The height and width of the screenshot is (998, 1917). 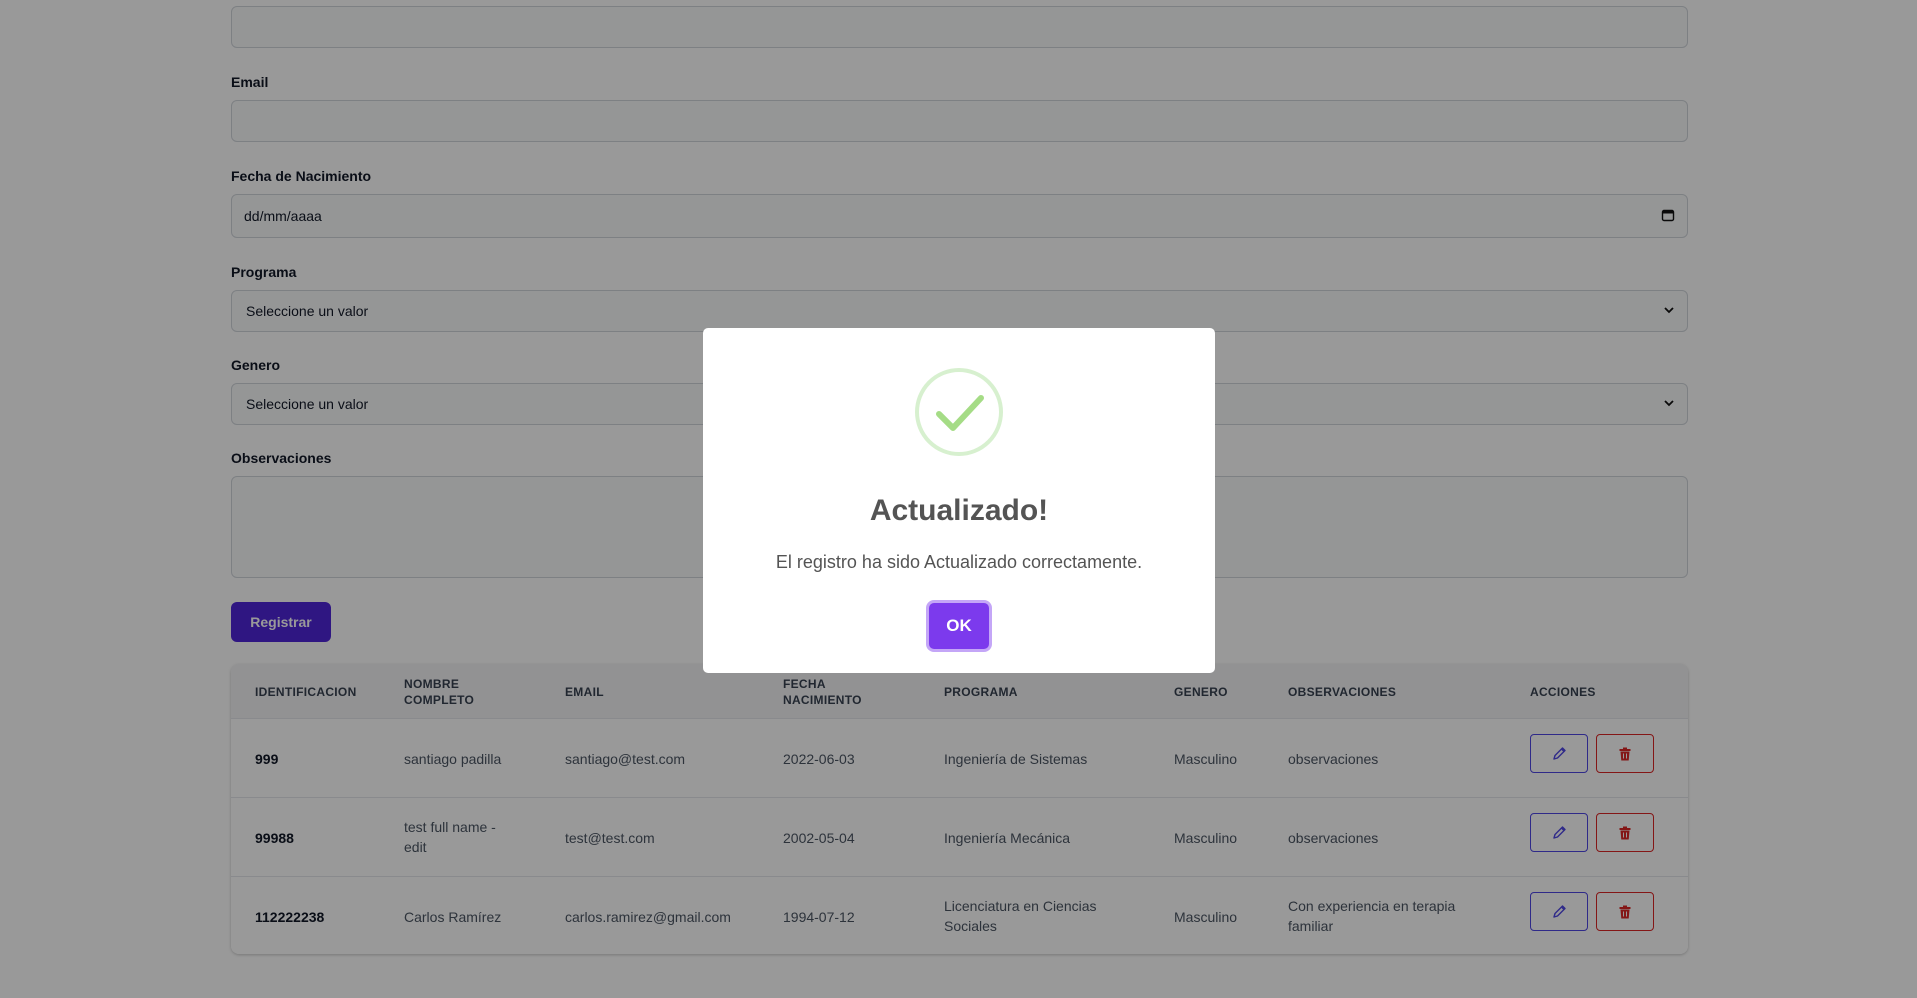 What do you see at coordinates (959, 626) in the screenshot?
I see `ok-button: OK` at bounding box center [959, 626].